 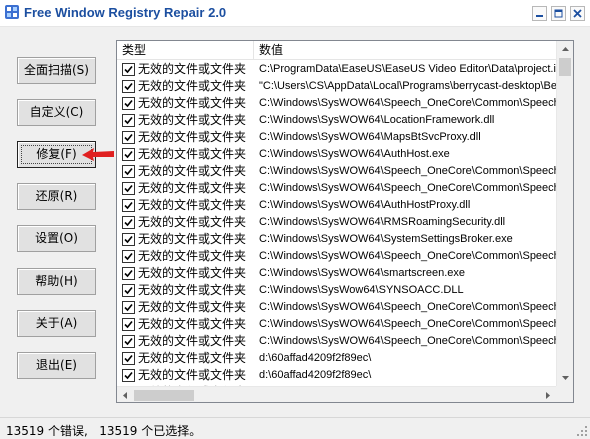 I want to click on app-icon, so click(x=12, y=12).